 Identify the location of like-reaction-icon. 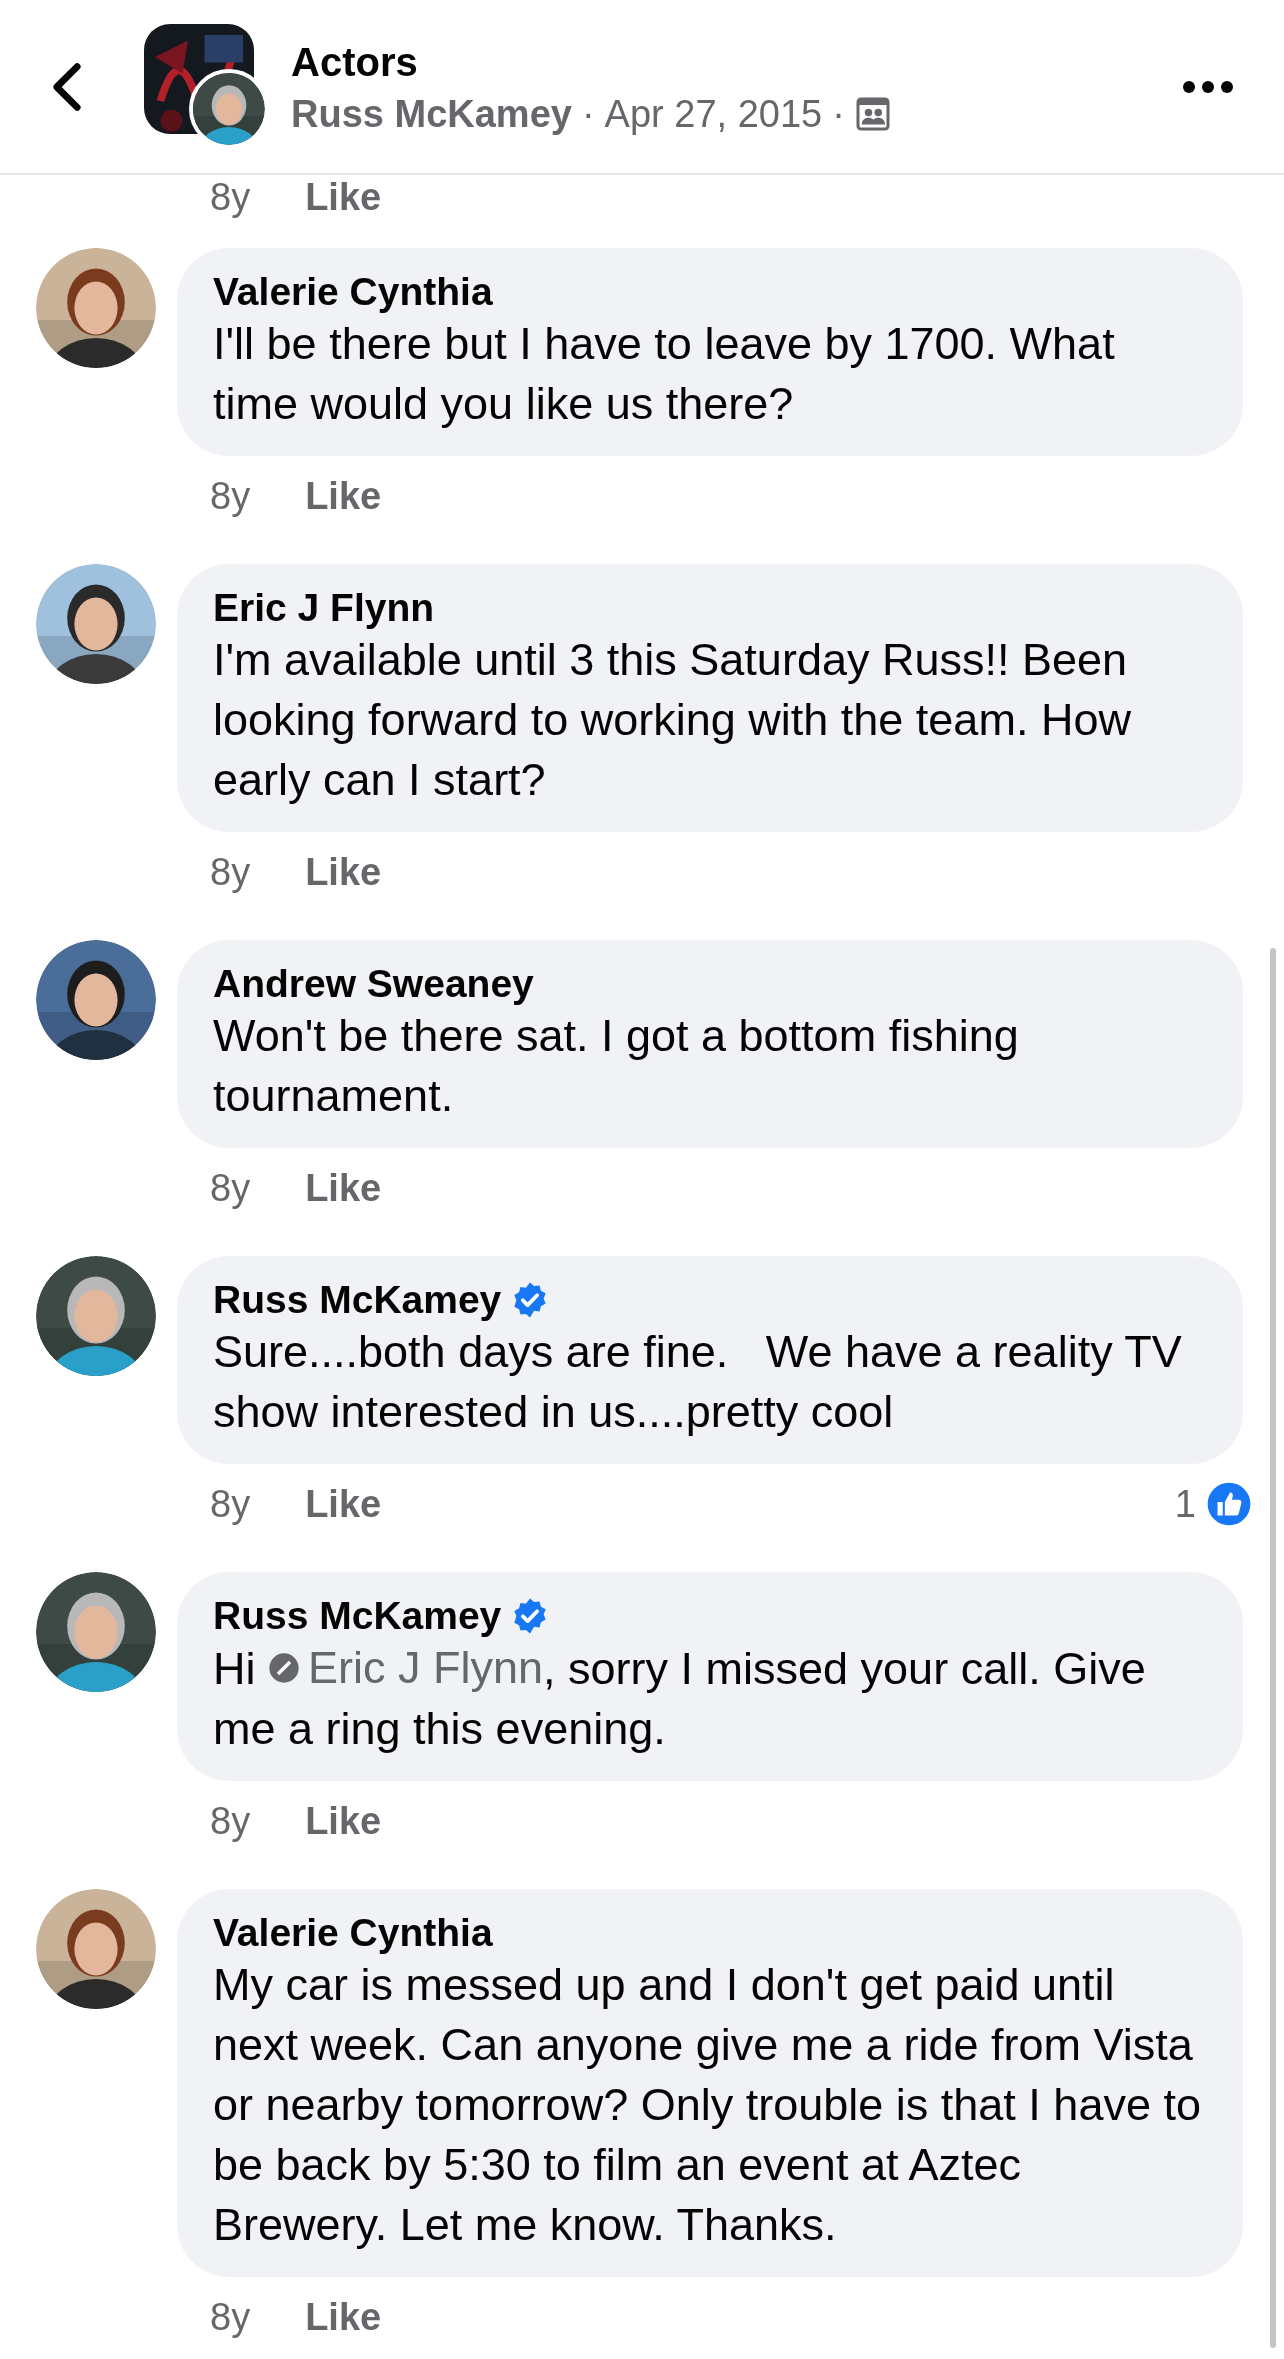
(1229, 1504).